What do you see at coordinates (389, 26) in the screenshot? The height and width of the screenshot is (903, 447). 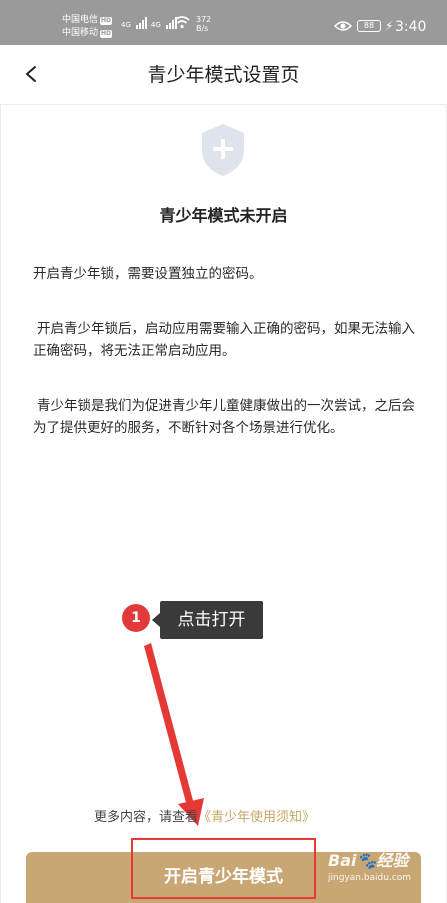 I see `bolt-icon: ⚡` at bounding box center [389, 26].